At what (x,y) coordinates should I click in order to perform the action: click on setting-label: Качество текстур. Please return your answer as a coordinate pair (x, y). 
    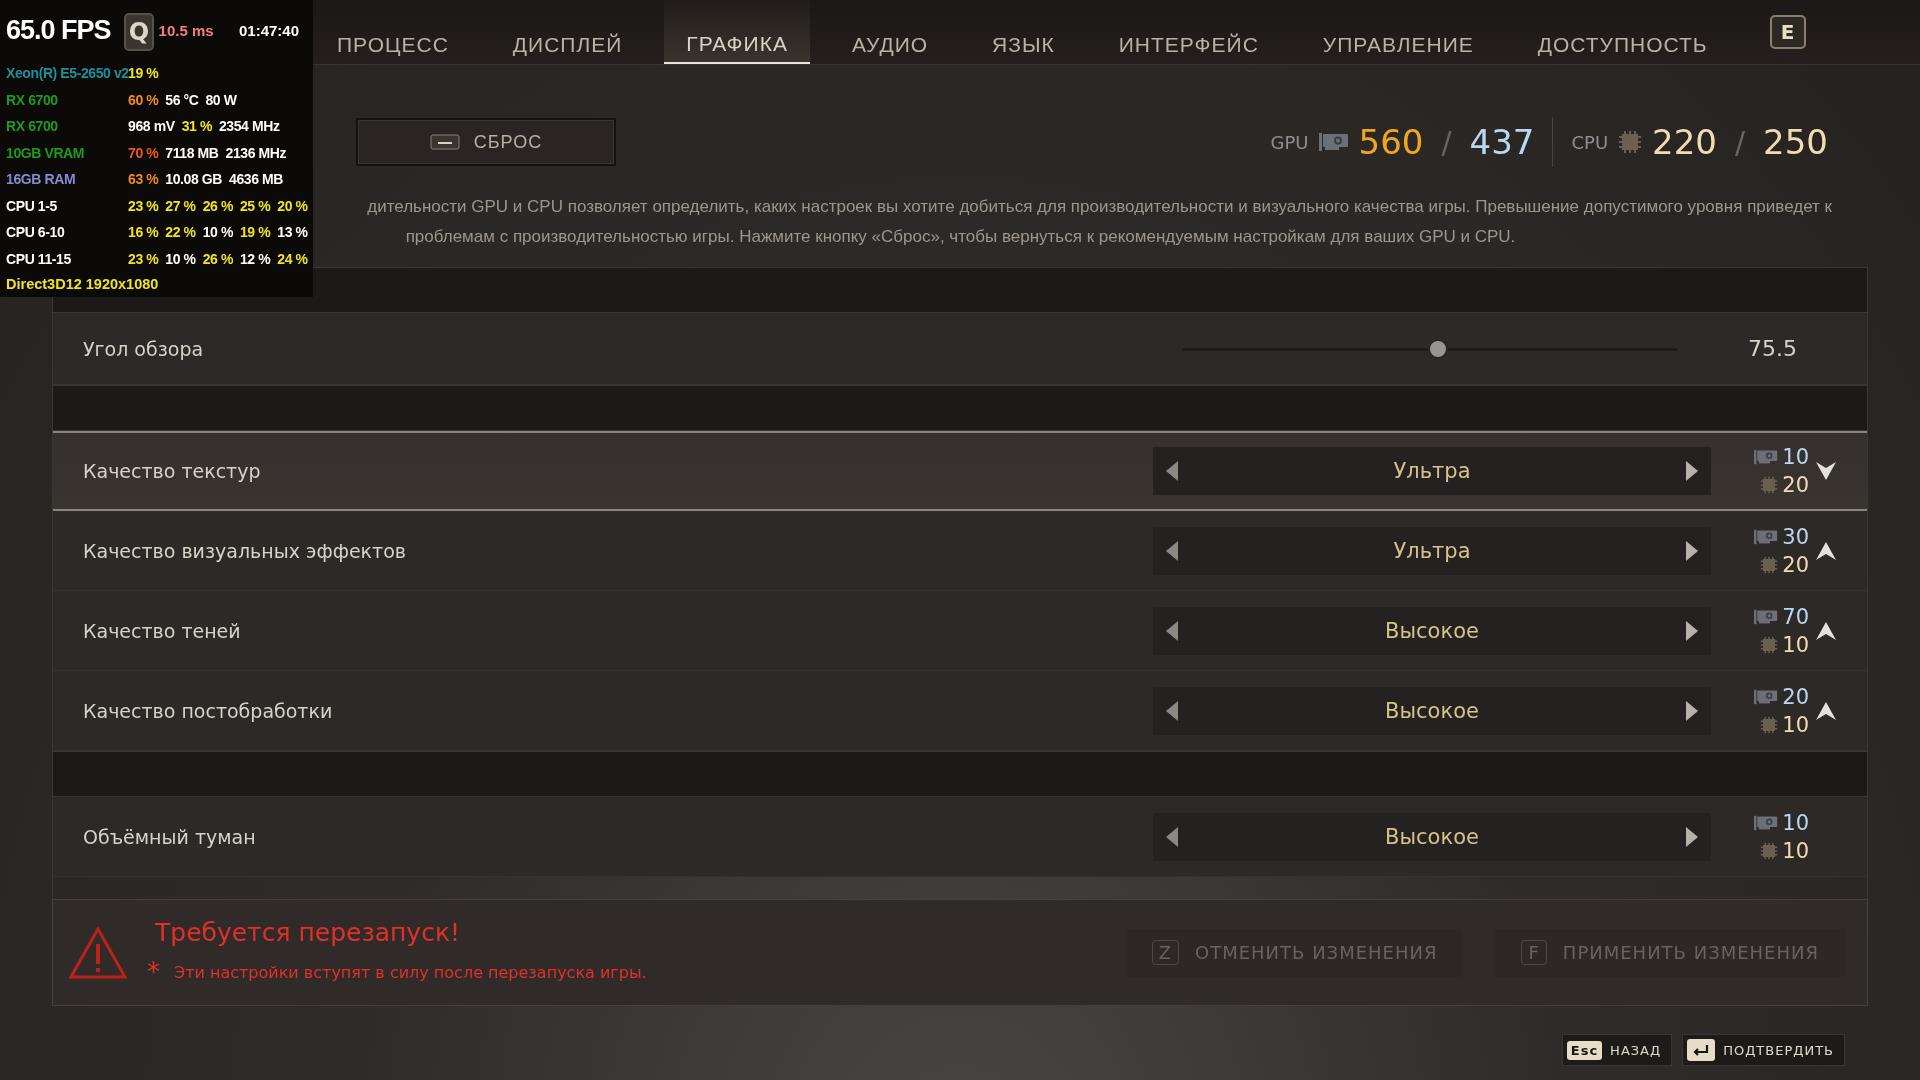
    Looking at the image, I should click on (172, 471).